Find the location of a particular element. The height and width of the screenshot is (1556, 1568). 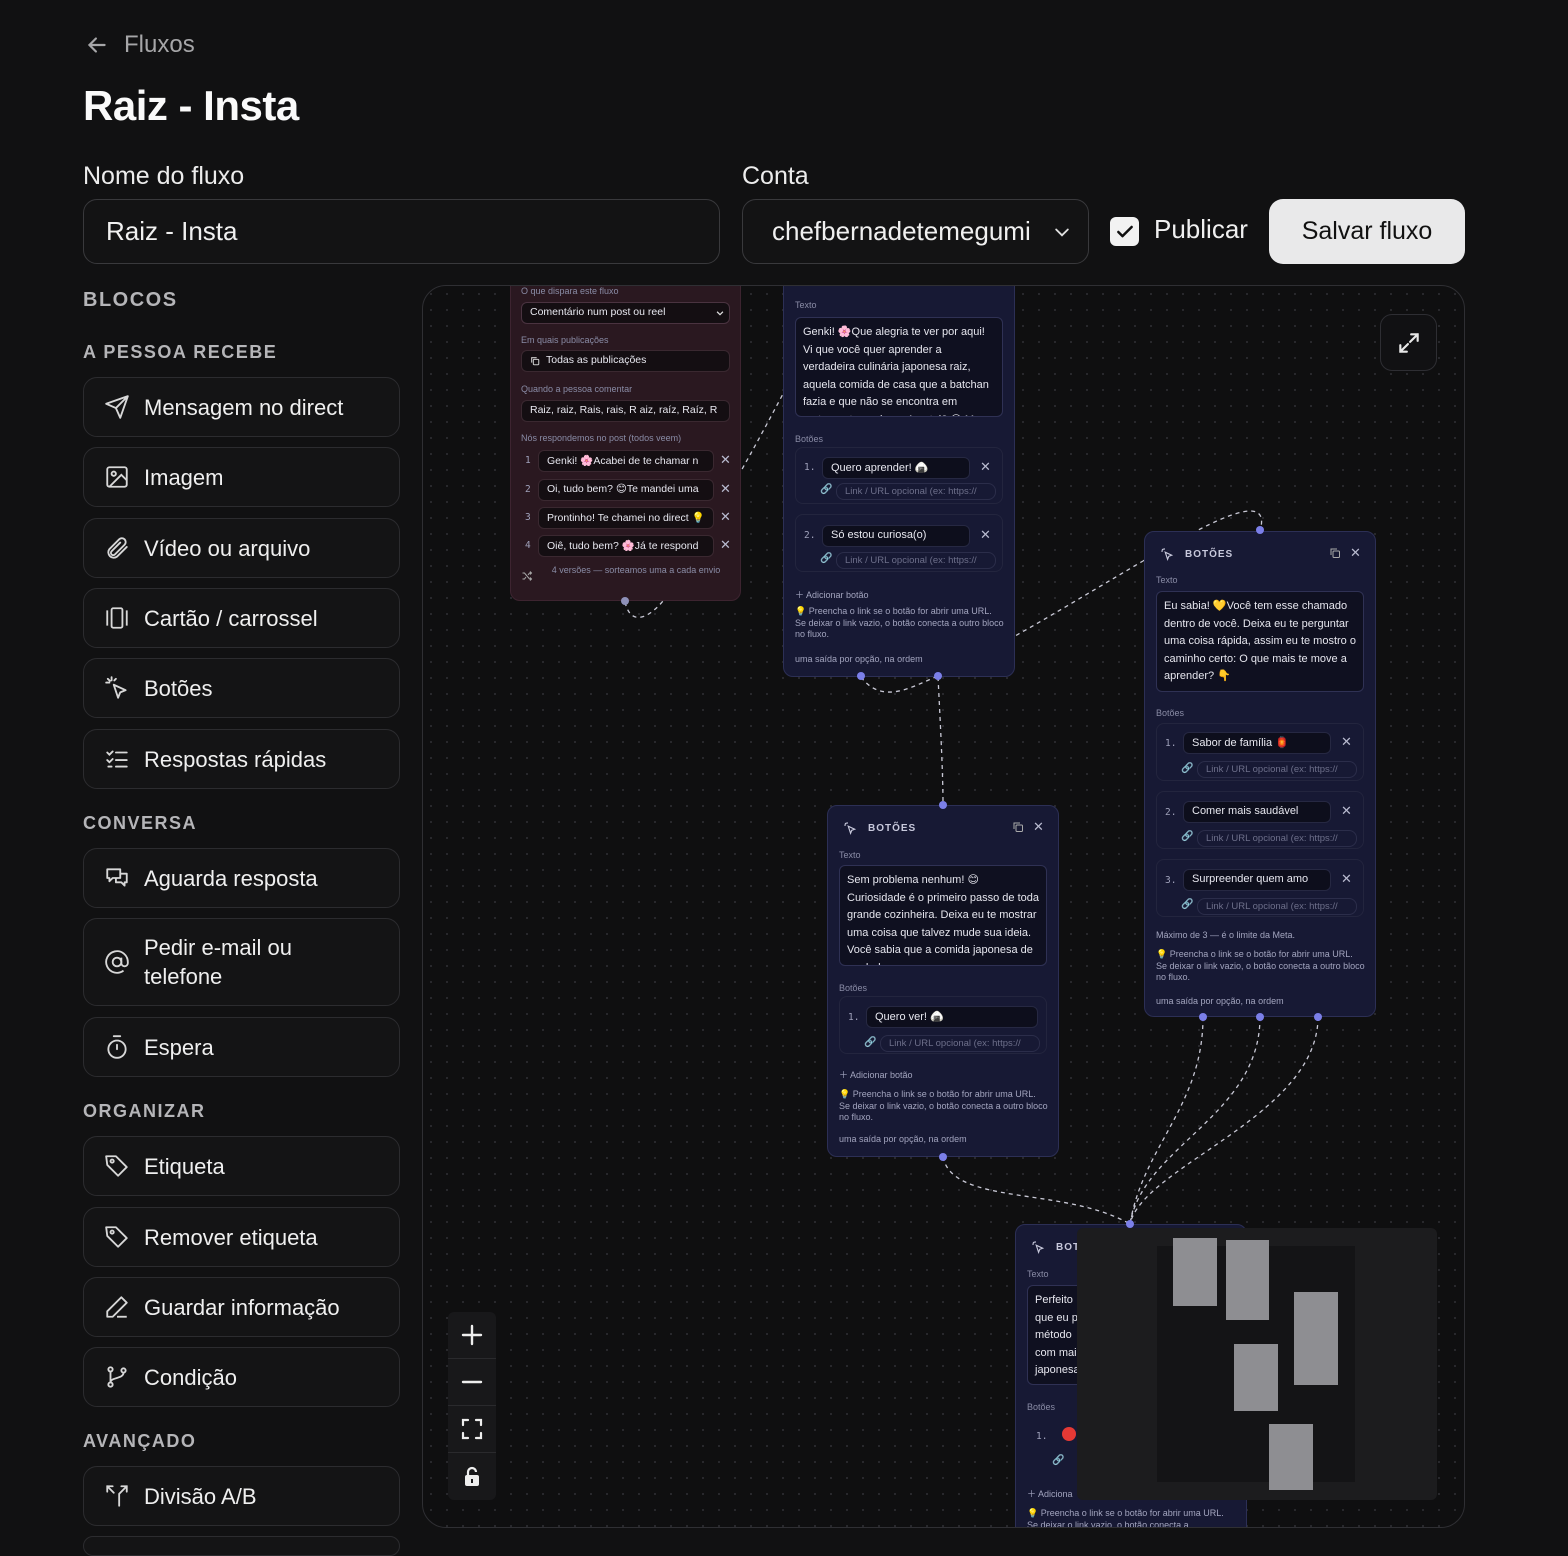

timer-icon is located at coordinates (117, 1047).